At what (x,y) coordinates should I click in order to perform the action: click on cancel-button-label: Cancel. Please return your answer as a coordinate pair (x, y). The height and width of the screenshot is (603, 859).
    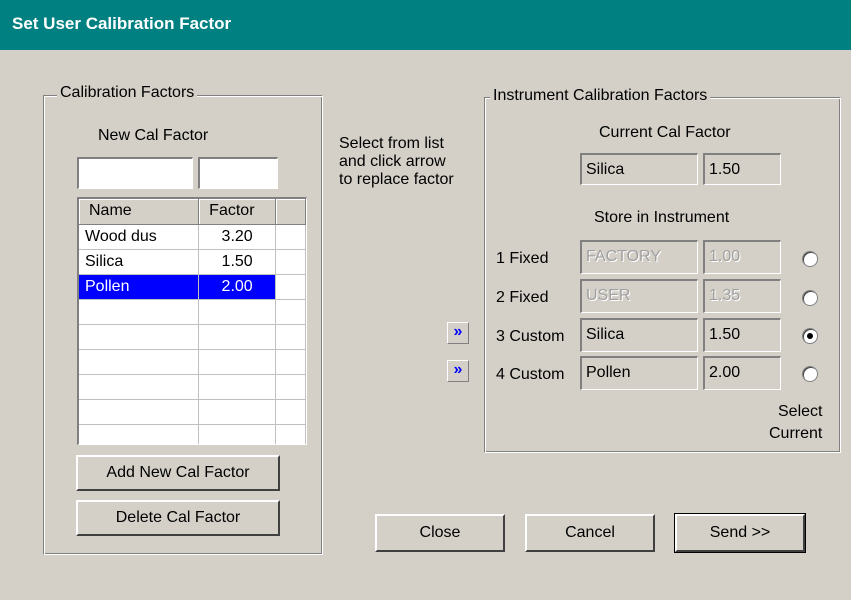
    Looking at the image, I should click on (590, 532).